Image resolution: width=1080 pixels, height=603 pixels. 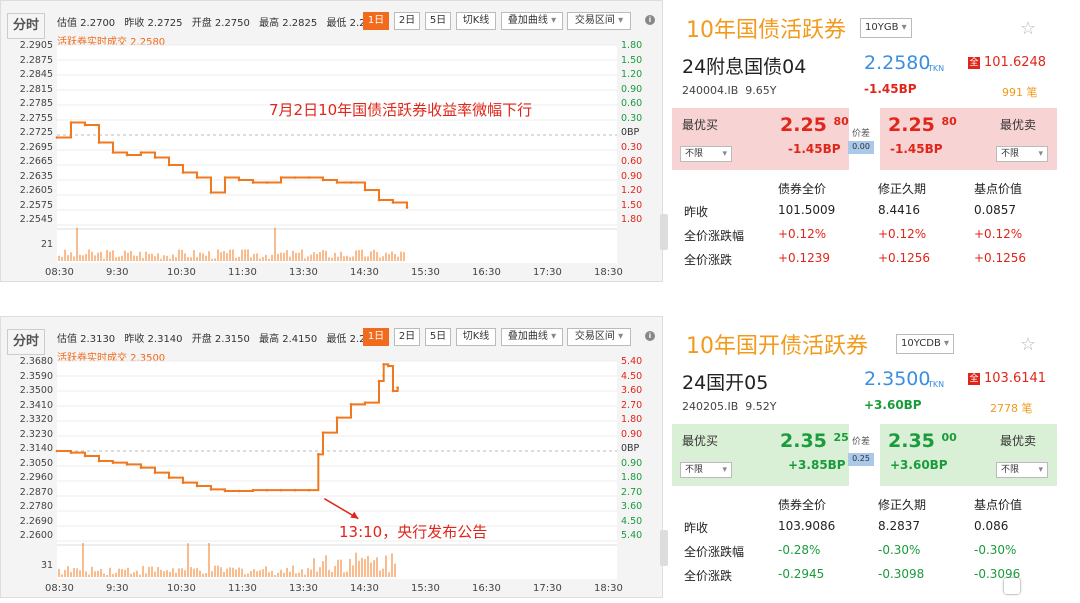 I want to click on full-price: 全 103.6141, so click(x=1007, y=378).